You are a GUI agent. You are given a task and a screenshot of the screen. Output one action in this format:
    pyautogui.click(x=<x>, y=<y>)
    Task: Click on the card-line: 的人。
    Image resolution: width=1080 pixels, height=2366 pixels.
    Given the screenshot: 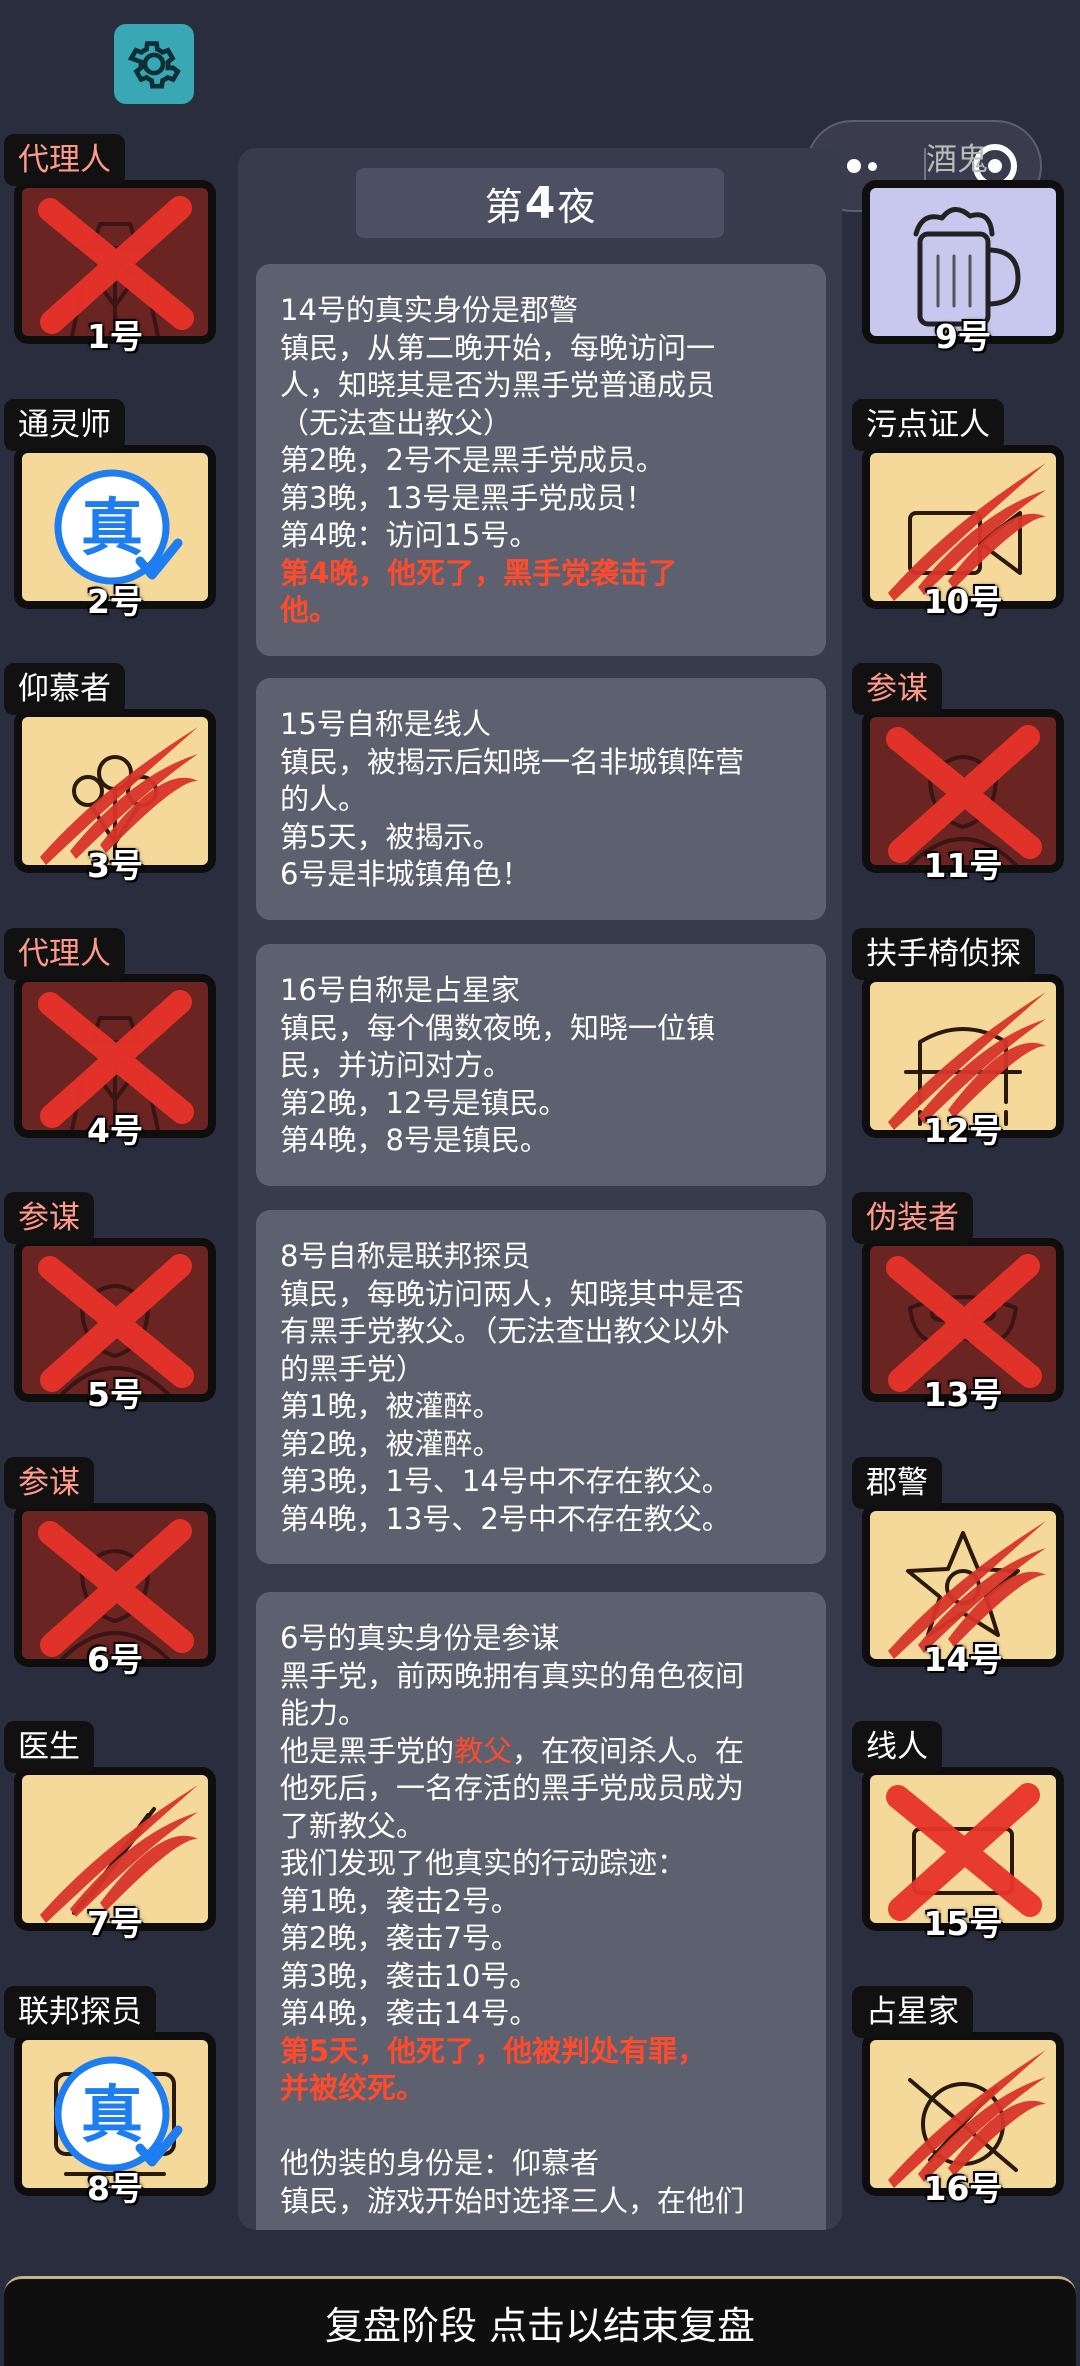 What is the action you would take?
    pyautogui.click(x=324, y=799)
    